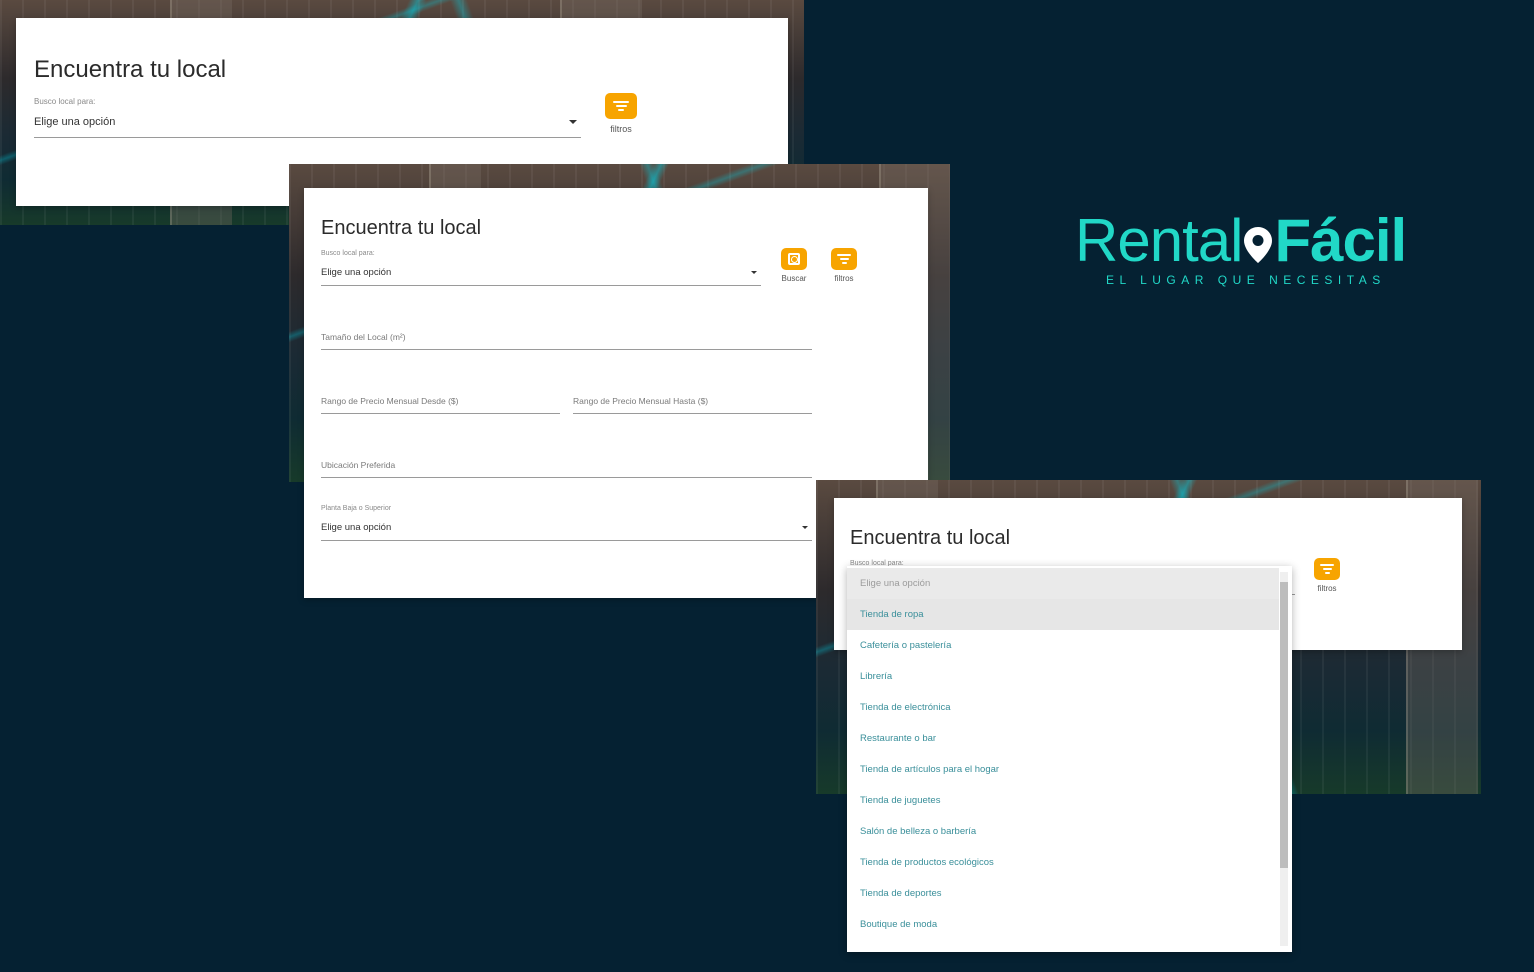 Image resolution: width=1534 pixels, height=972 pixels. I want to click on search-icon, so click(794, 259).